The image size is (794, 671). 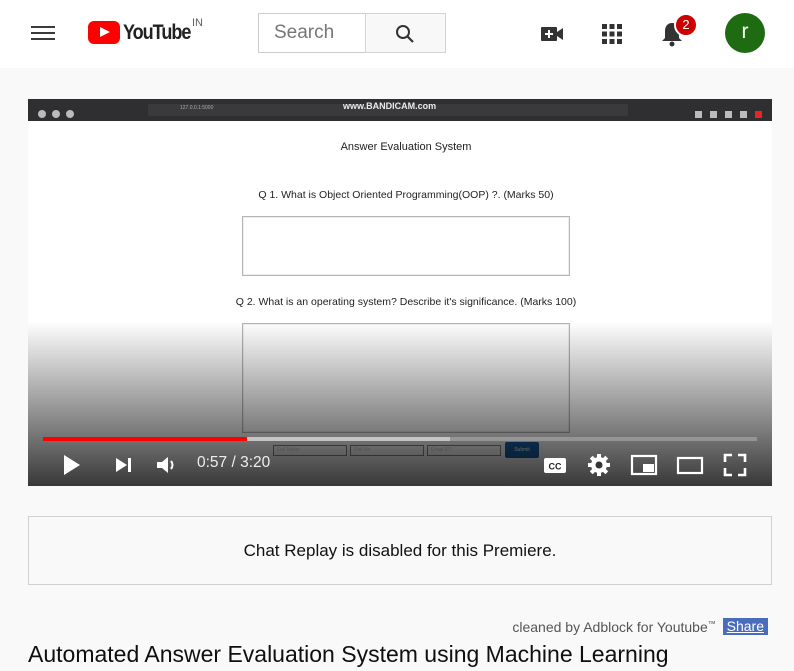 What do you see at coordinates (197, 23) in the screenshot?
I see `logo-region-code: IN` at bounding box center [197, 23].